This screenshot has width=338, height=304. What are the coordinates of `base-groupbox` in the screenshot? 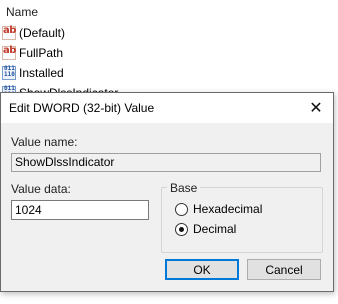 It's located at (242, 220).